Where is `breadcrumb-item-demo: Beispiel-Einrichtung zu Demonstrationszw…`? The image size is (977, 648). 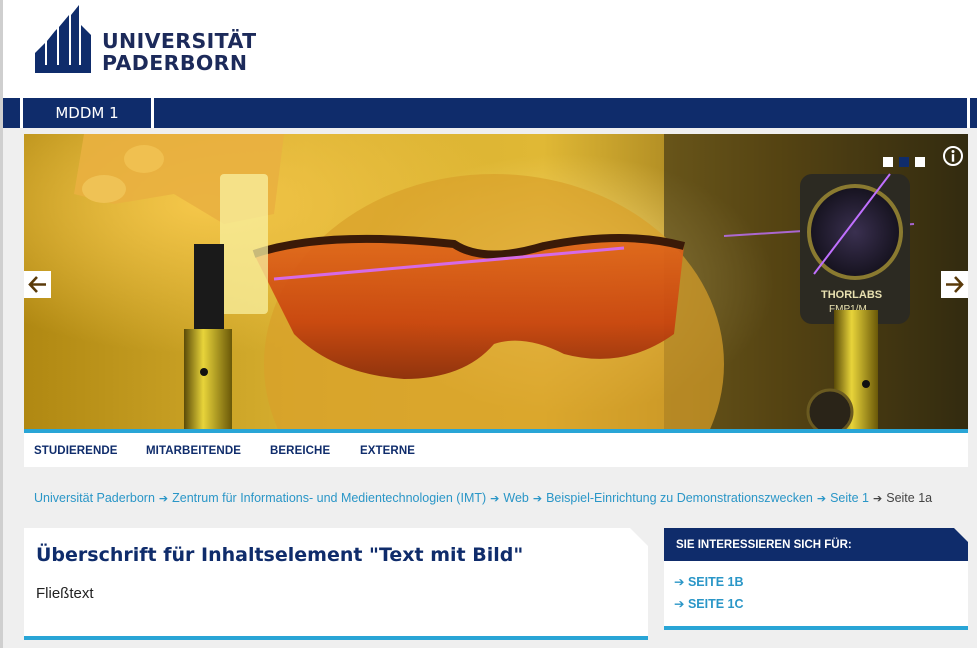
breadcrumb-item-demo: Beispiel-Einrichtung zu Demonstrationszw… is located at coordinates (679, 498).